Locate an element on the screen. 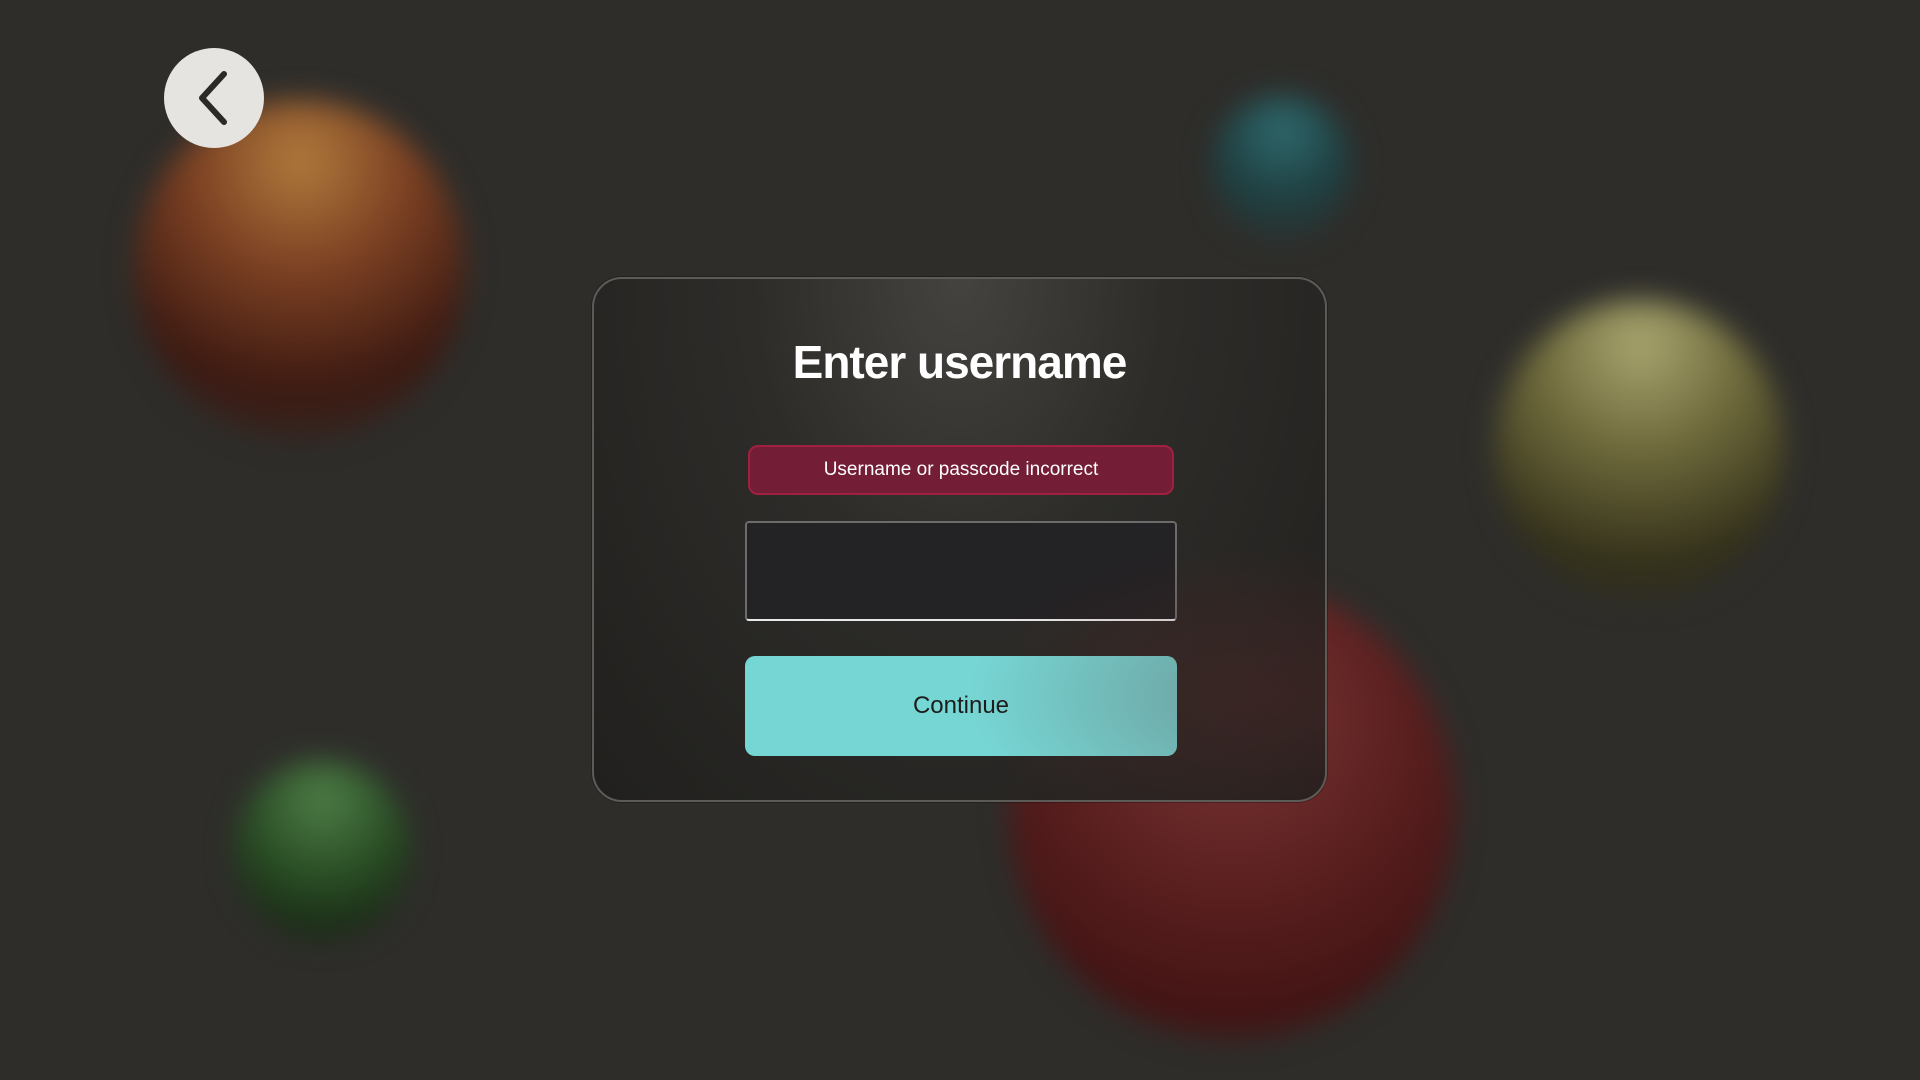  dialog-title: Enter username is located at coordinates (960, 362).